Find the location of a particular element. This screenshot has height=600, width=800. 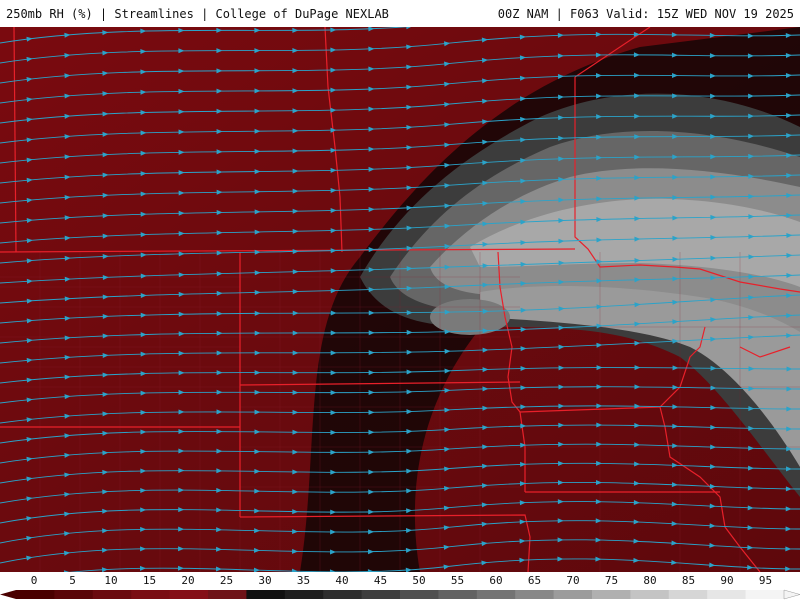

colorbar-label: 25 is located at coordinates (226, 580).